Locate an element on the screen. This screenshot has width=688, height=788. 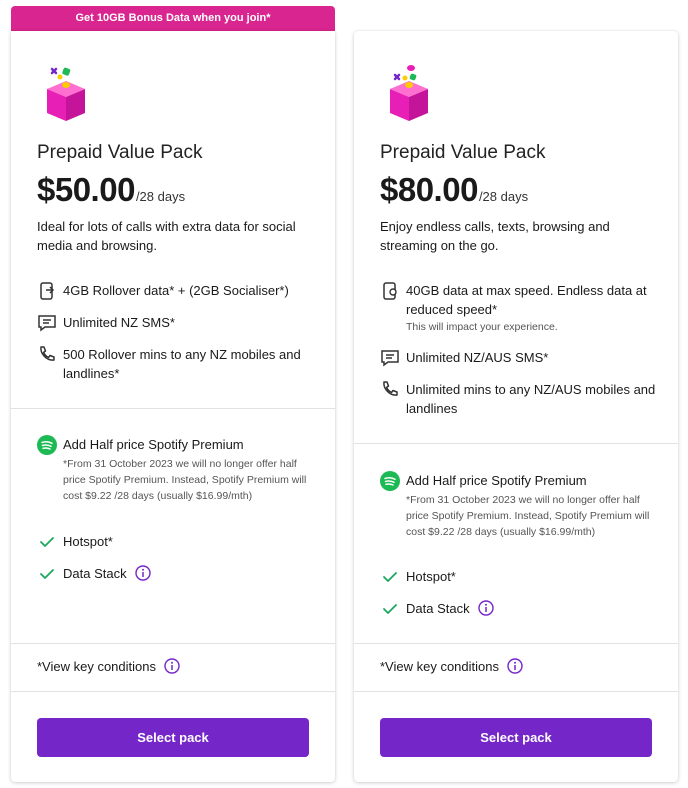
feature-data: 4GB Rollover data* + (2GB Socialiser*) is located at coordinates (177, 291).